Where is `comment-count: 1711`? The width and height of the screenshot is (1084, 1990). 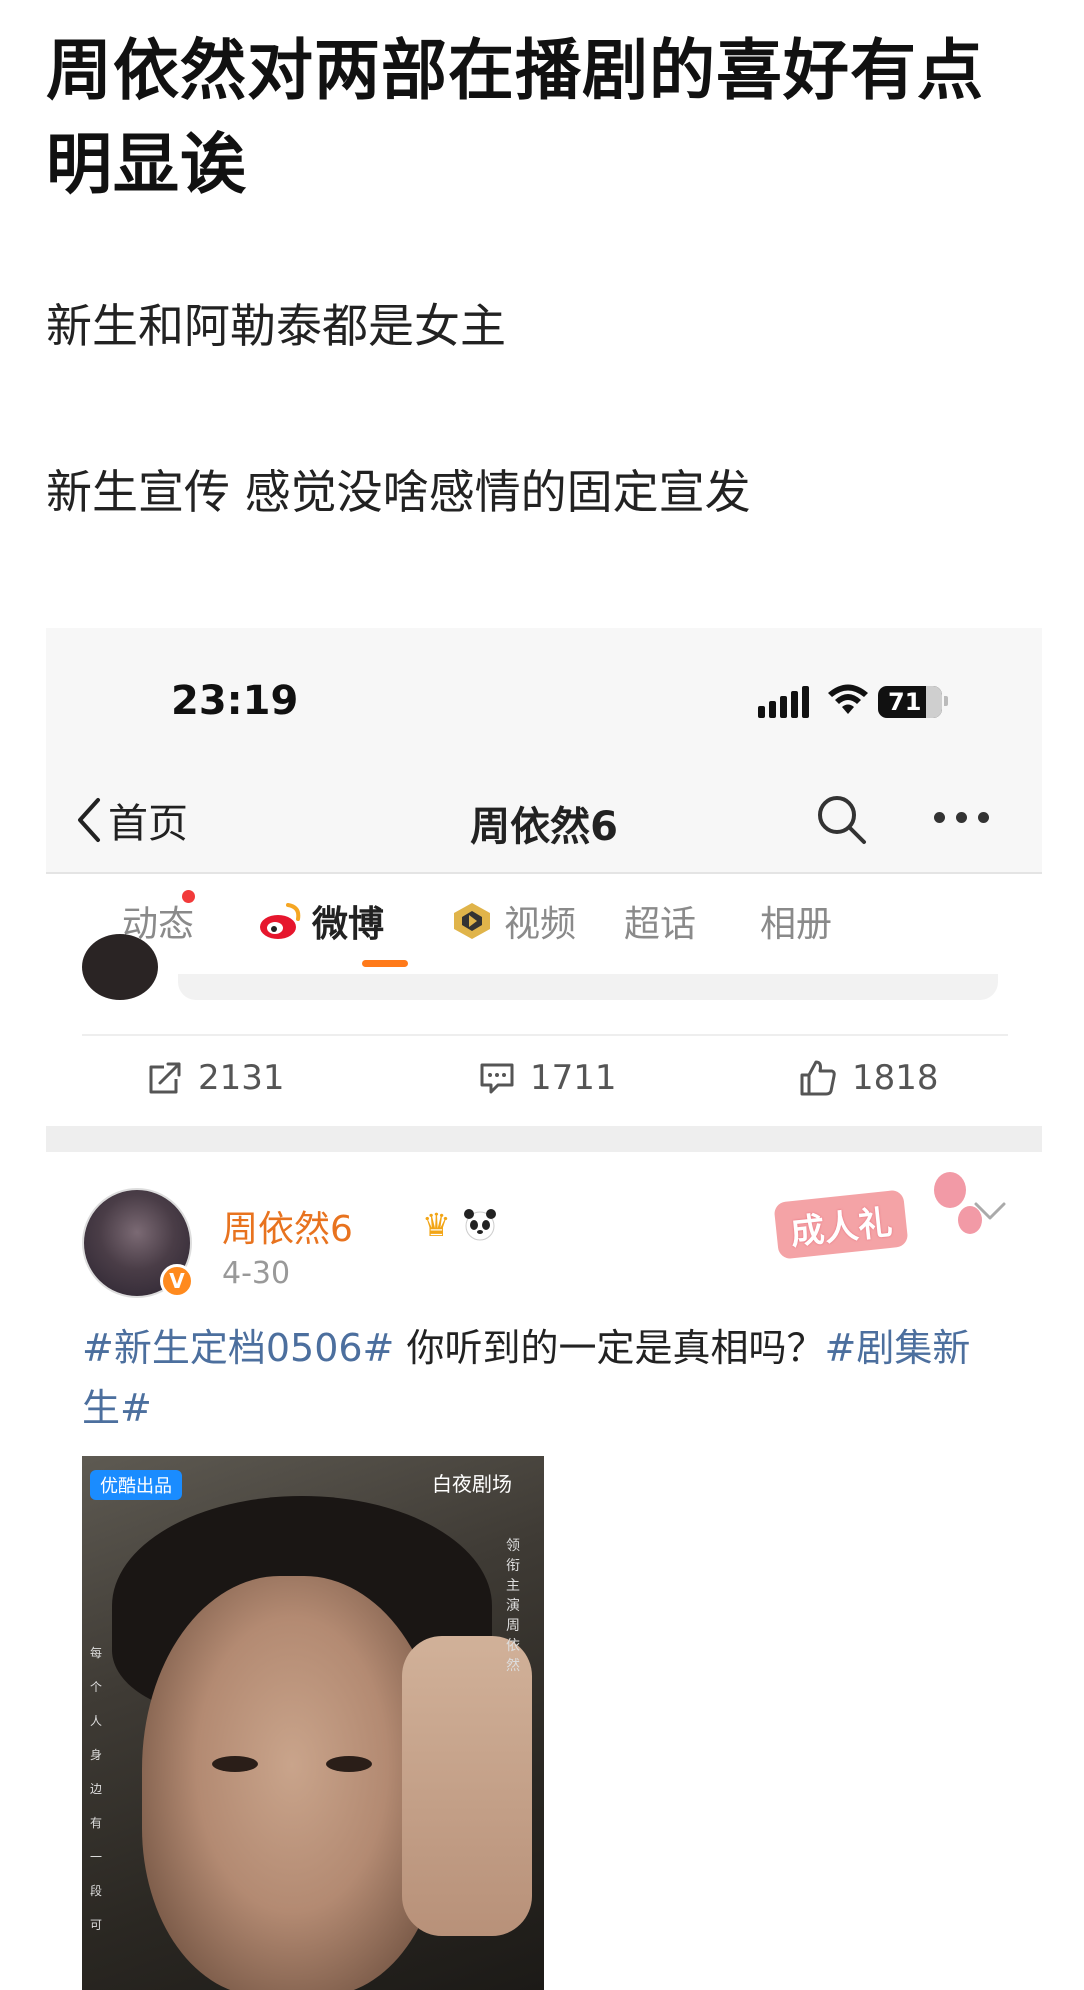 comment-count: 1711 is located at coordinates (573, 1078).